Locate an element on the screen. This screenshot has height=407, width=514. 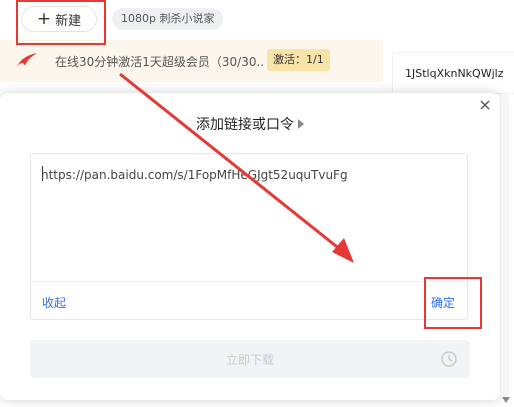
dialog-title: 添加链接或口令 is located at coordinates (245, 125).